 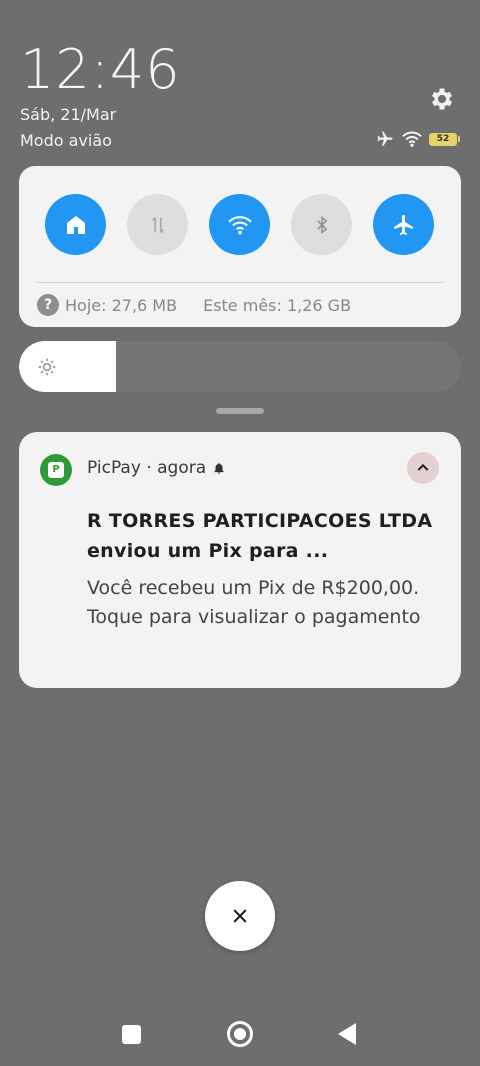 I want to click on mobile-data-toggle, so click(x=157, y=224).